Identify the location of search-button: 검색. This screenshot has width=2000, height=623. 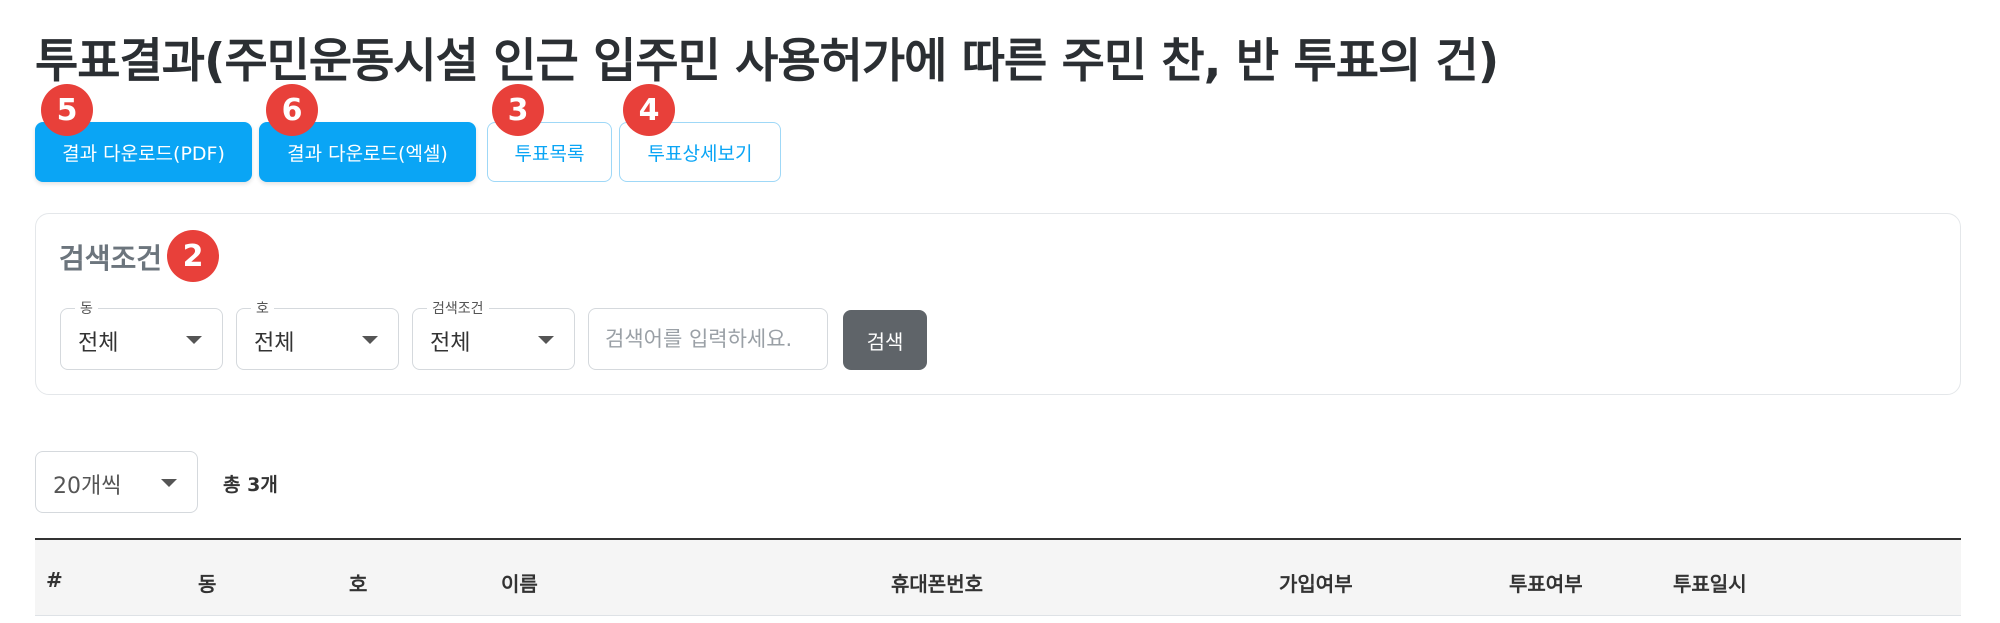
(885, 340).